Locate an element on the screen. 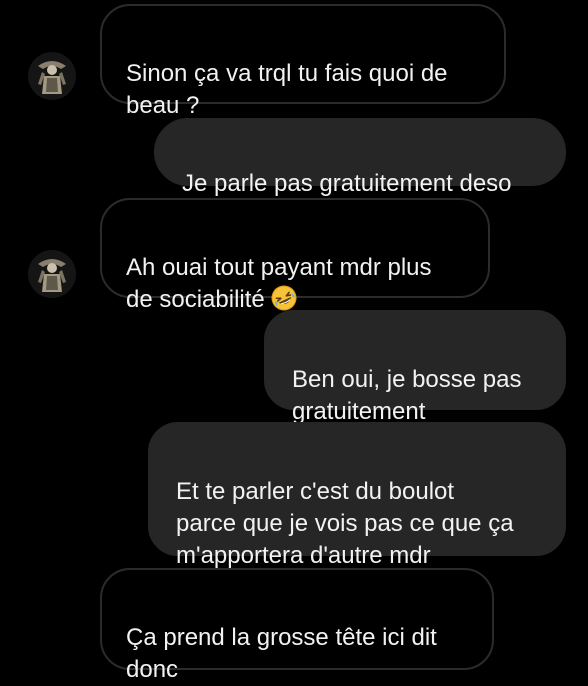  rolling-on-floor-laughing-emoji-icon is located at coordinates (284, 298).